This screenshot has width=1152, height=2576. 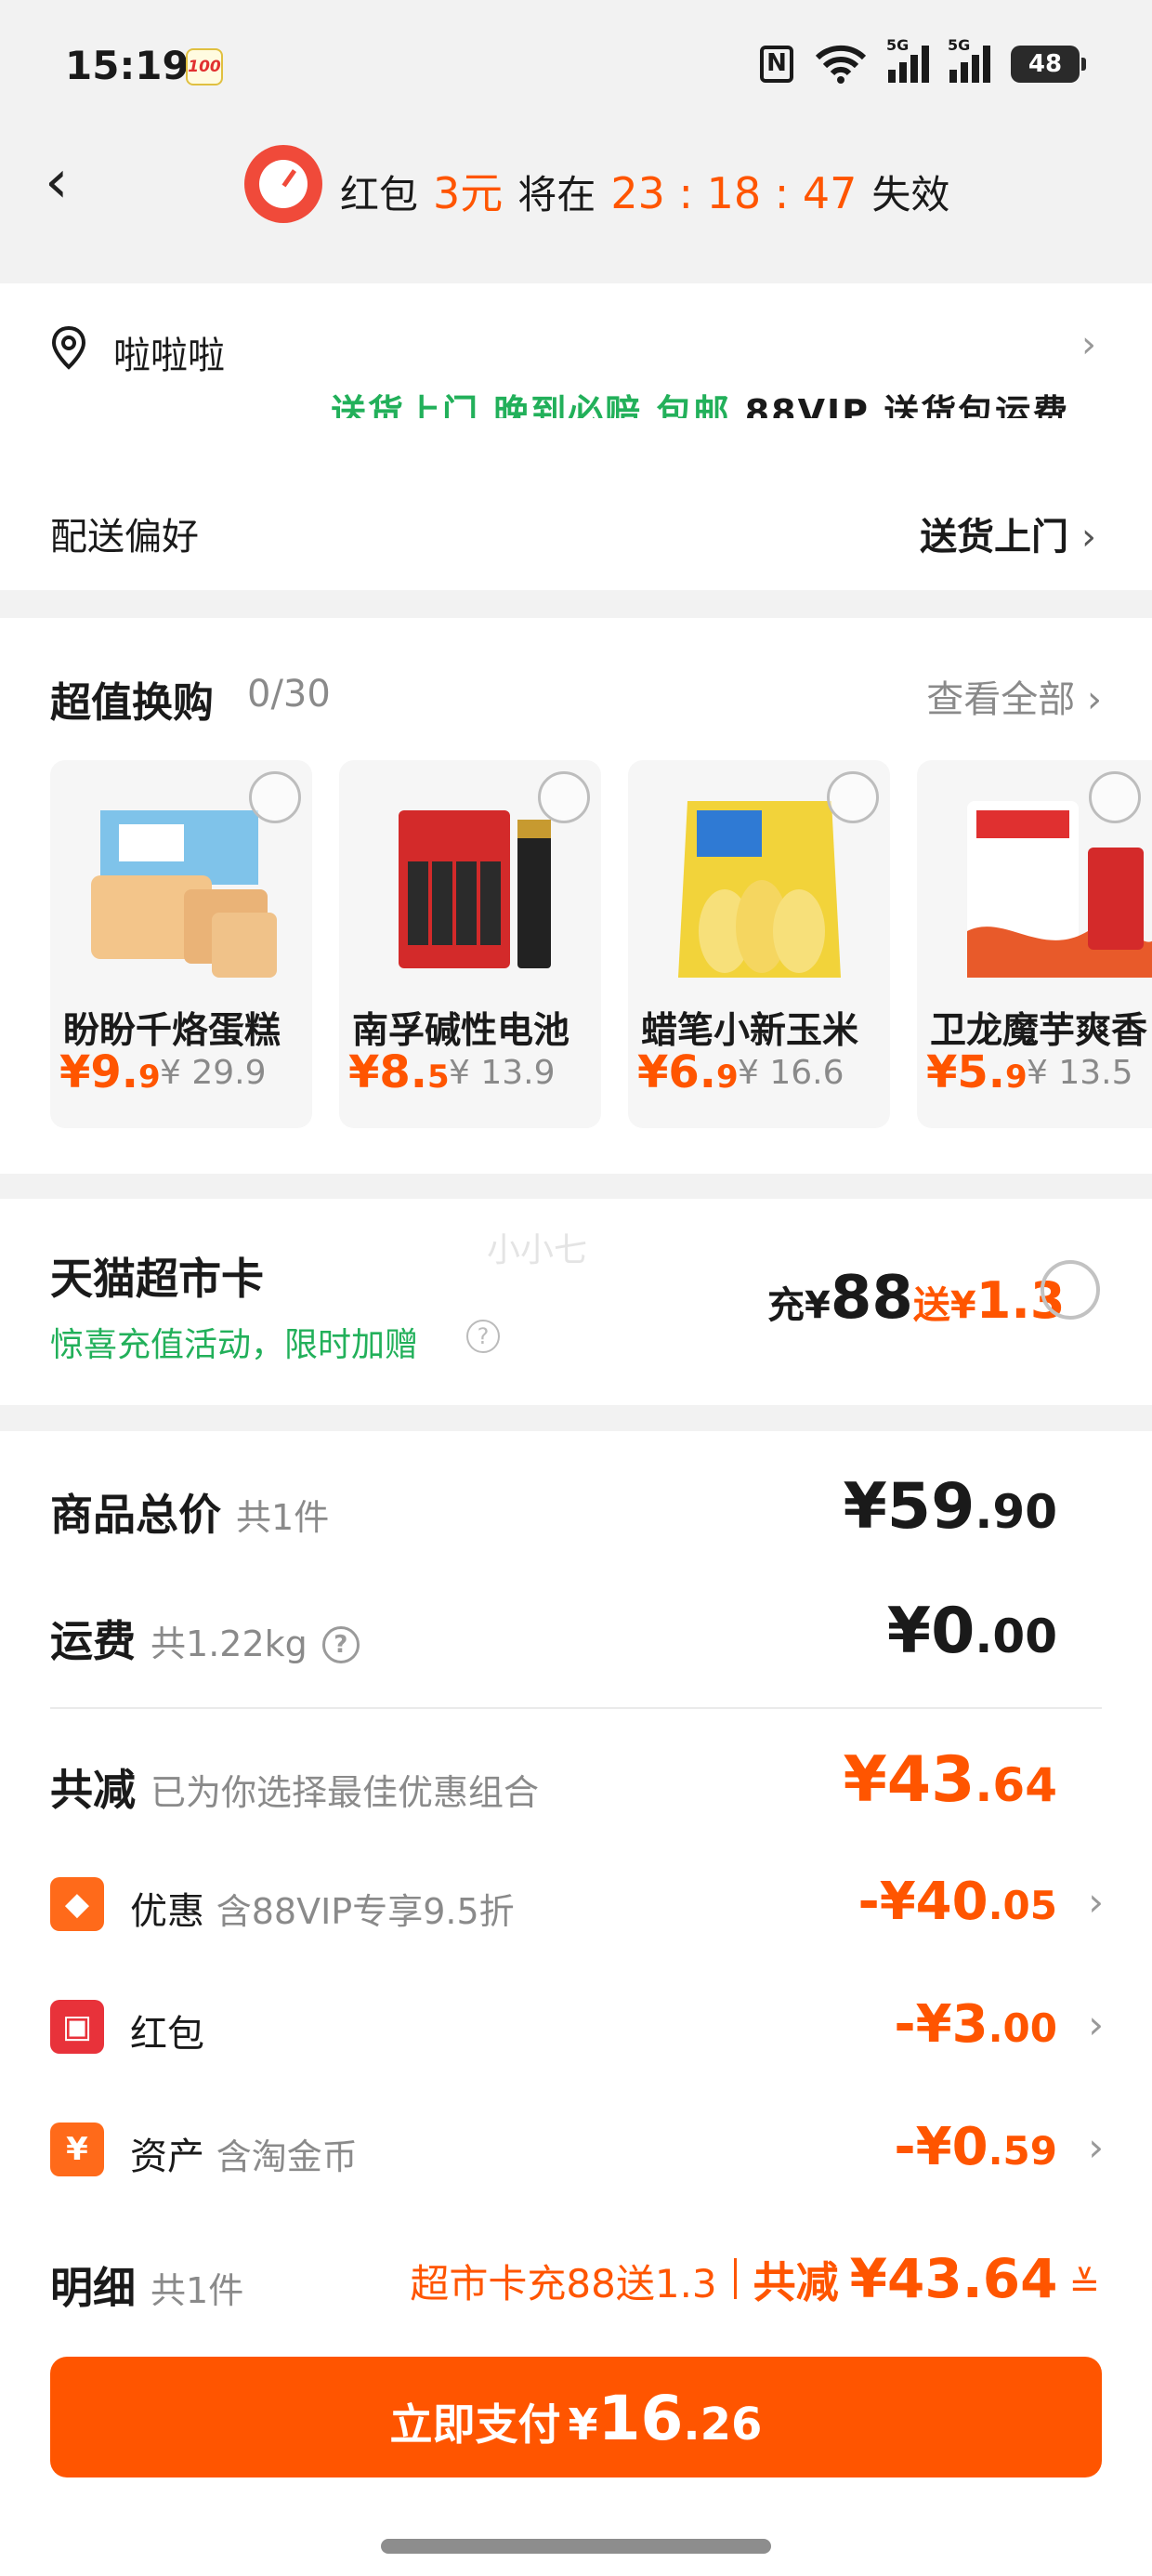 What do you see at coordinates (962, 1305) in the screenshot?
I see `bonus-yen: ¥` at bounding box center [962, 1305].